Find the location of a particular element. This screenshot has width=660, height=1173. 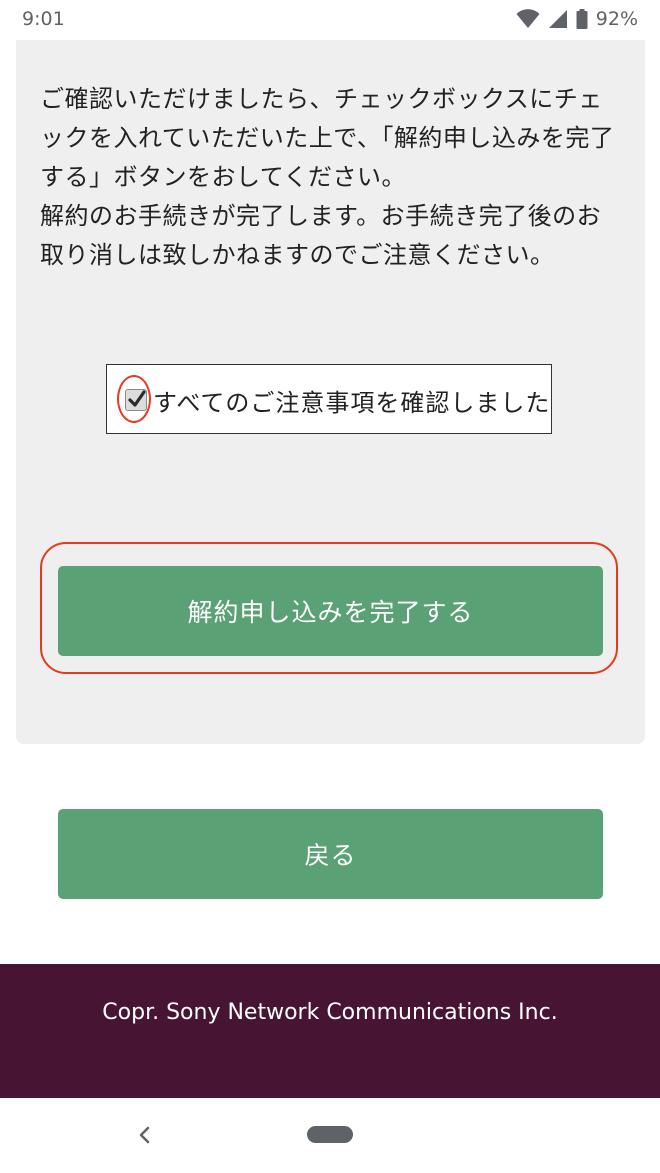

system-nav-bar is located at coordinates (330, 1135).